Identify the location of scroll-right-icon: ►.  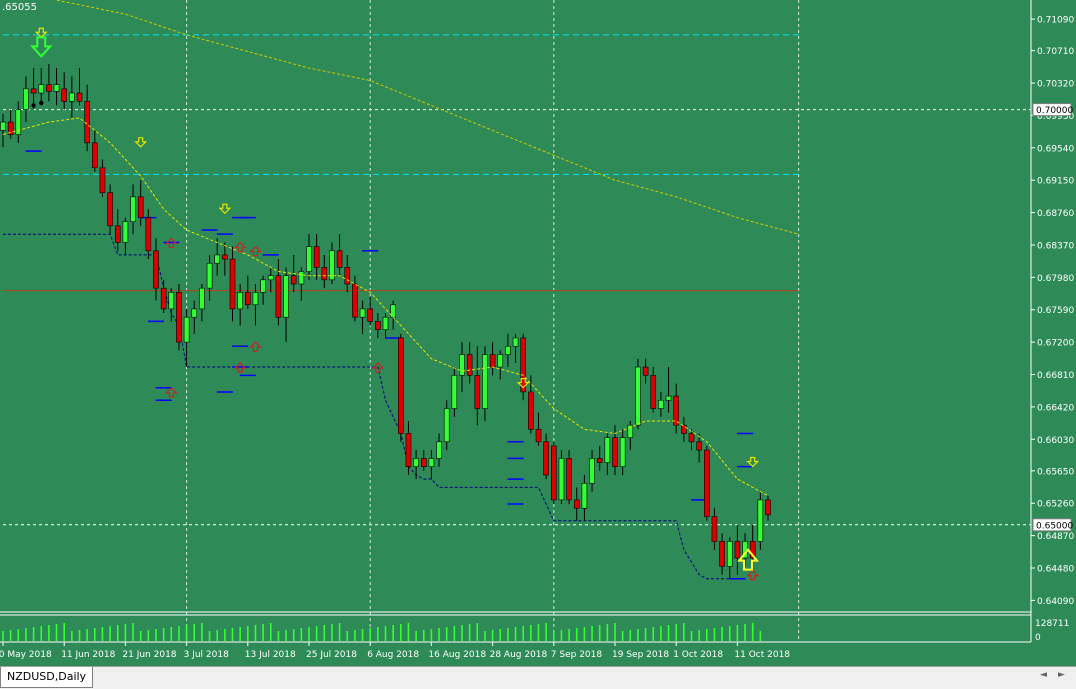
(1061, 675).